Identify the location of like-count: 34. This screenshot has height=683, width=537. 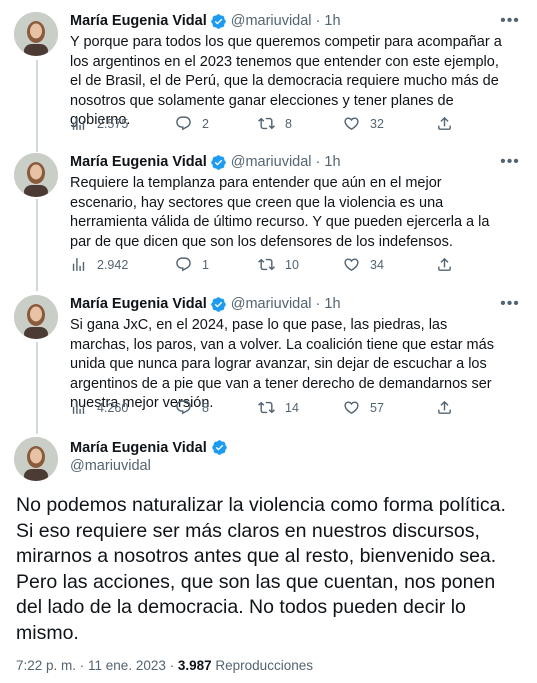
(377, 264).